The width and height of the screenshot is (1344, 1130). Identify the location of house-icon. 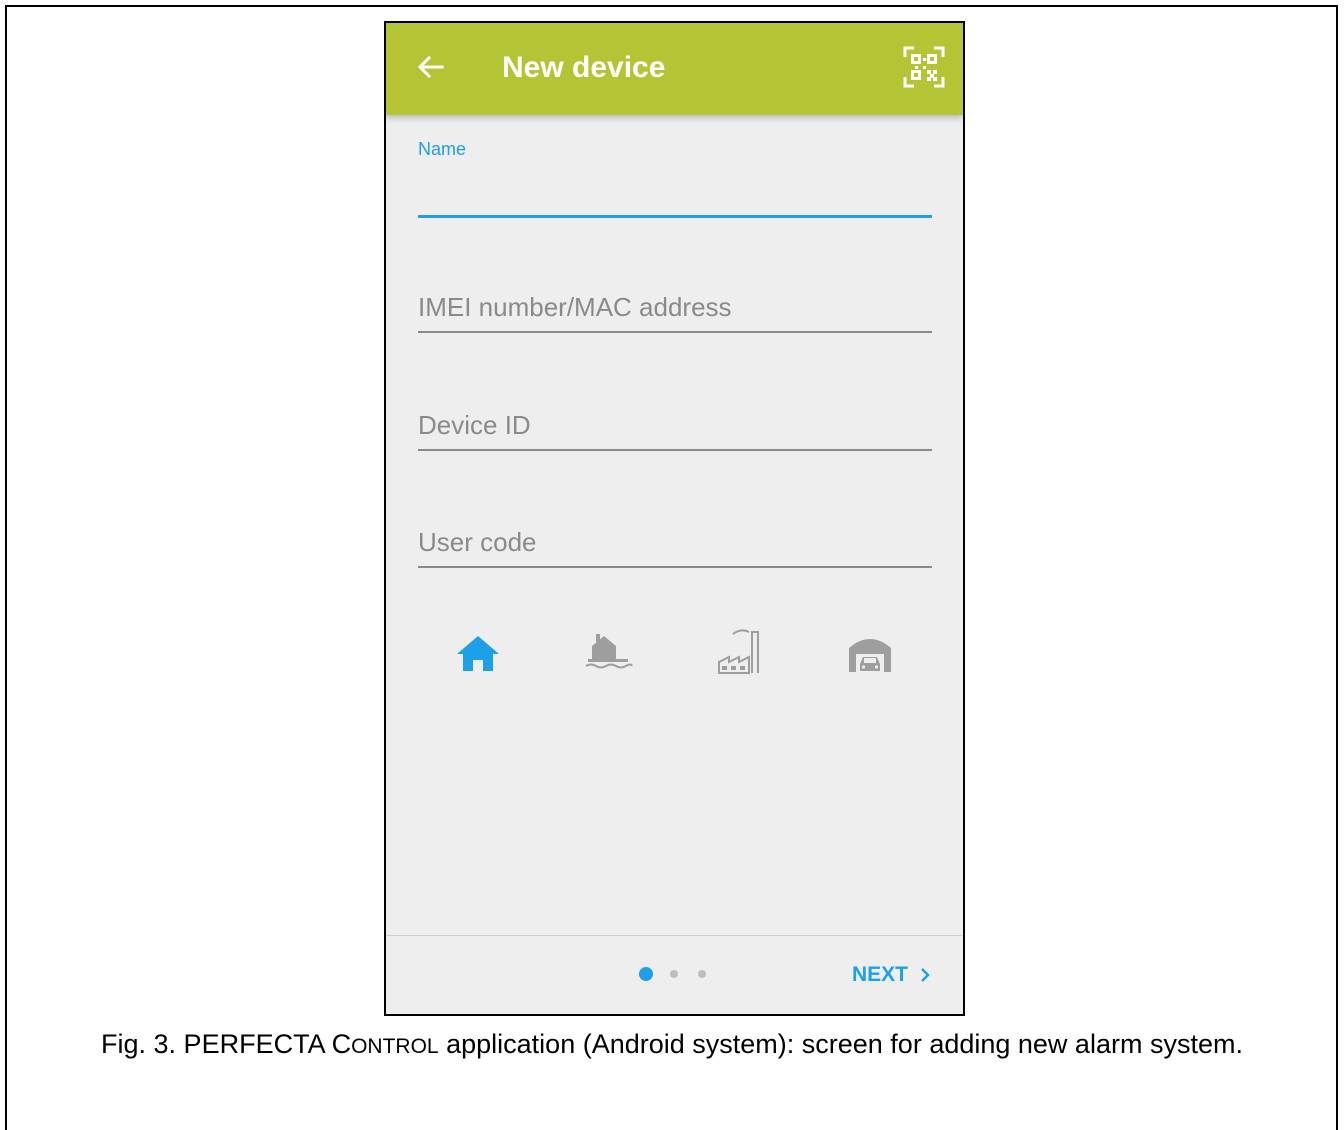
(478, 651).